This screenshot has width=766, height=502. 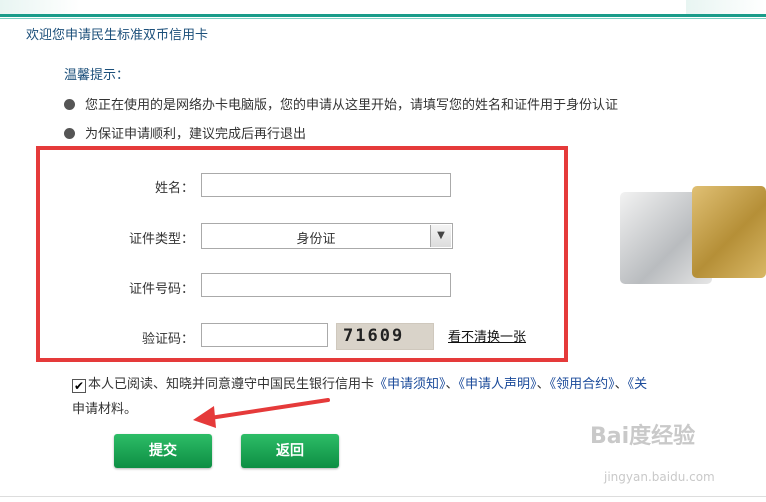 I want to click on back-button: 返回, so click(x=290, y=451).